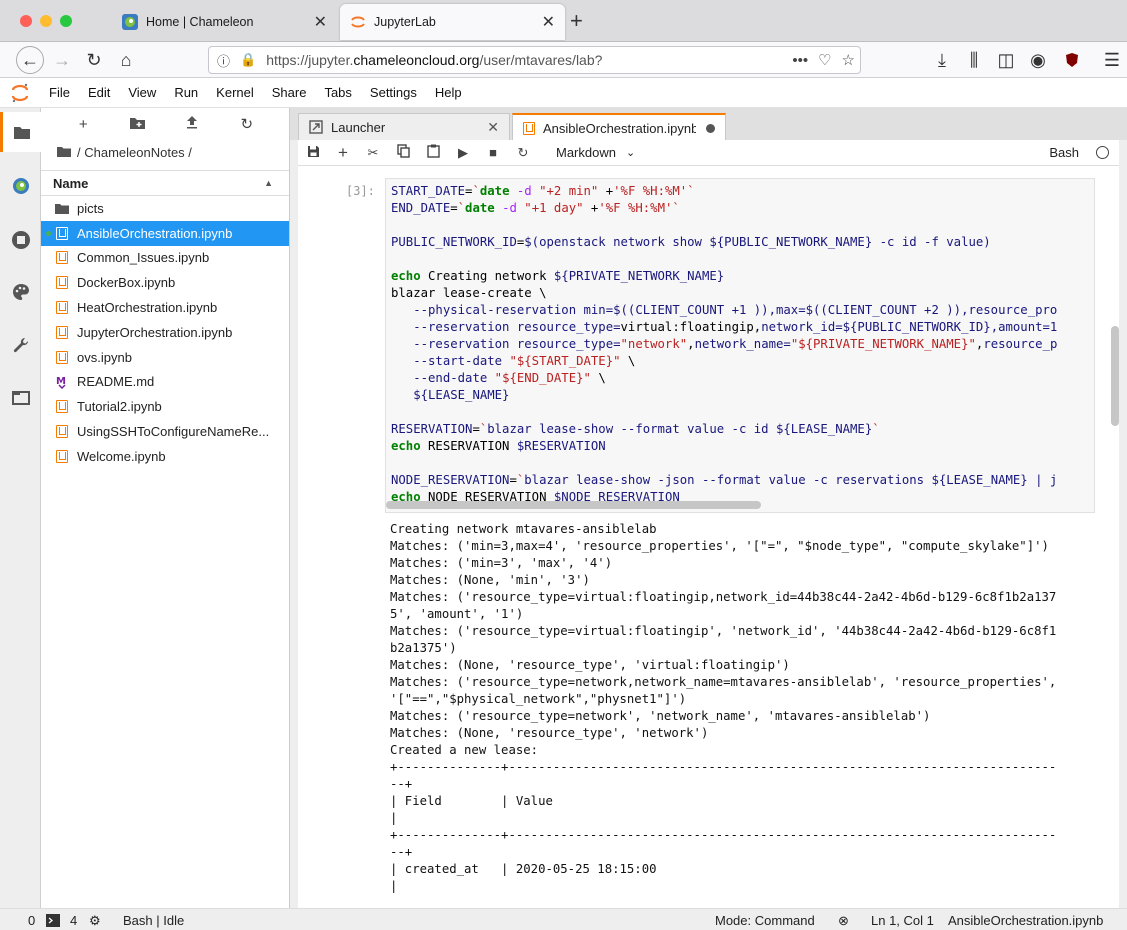 This screenshot has width=1127, height=930. What do you see at coordinates (619, 127) in the screenshot?
I see `tab-ansible-notebook: AnsibleOrchestration.ipynb` at bounding box center [619, 127].